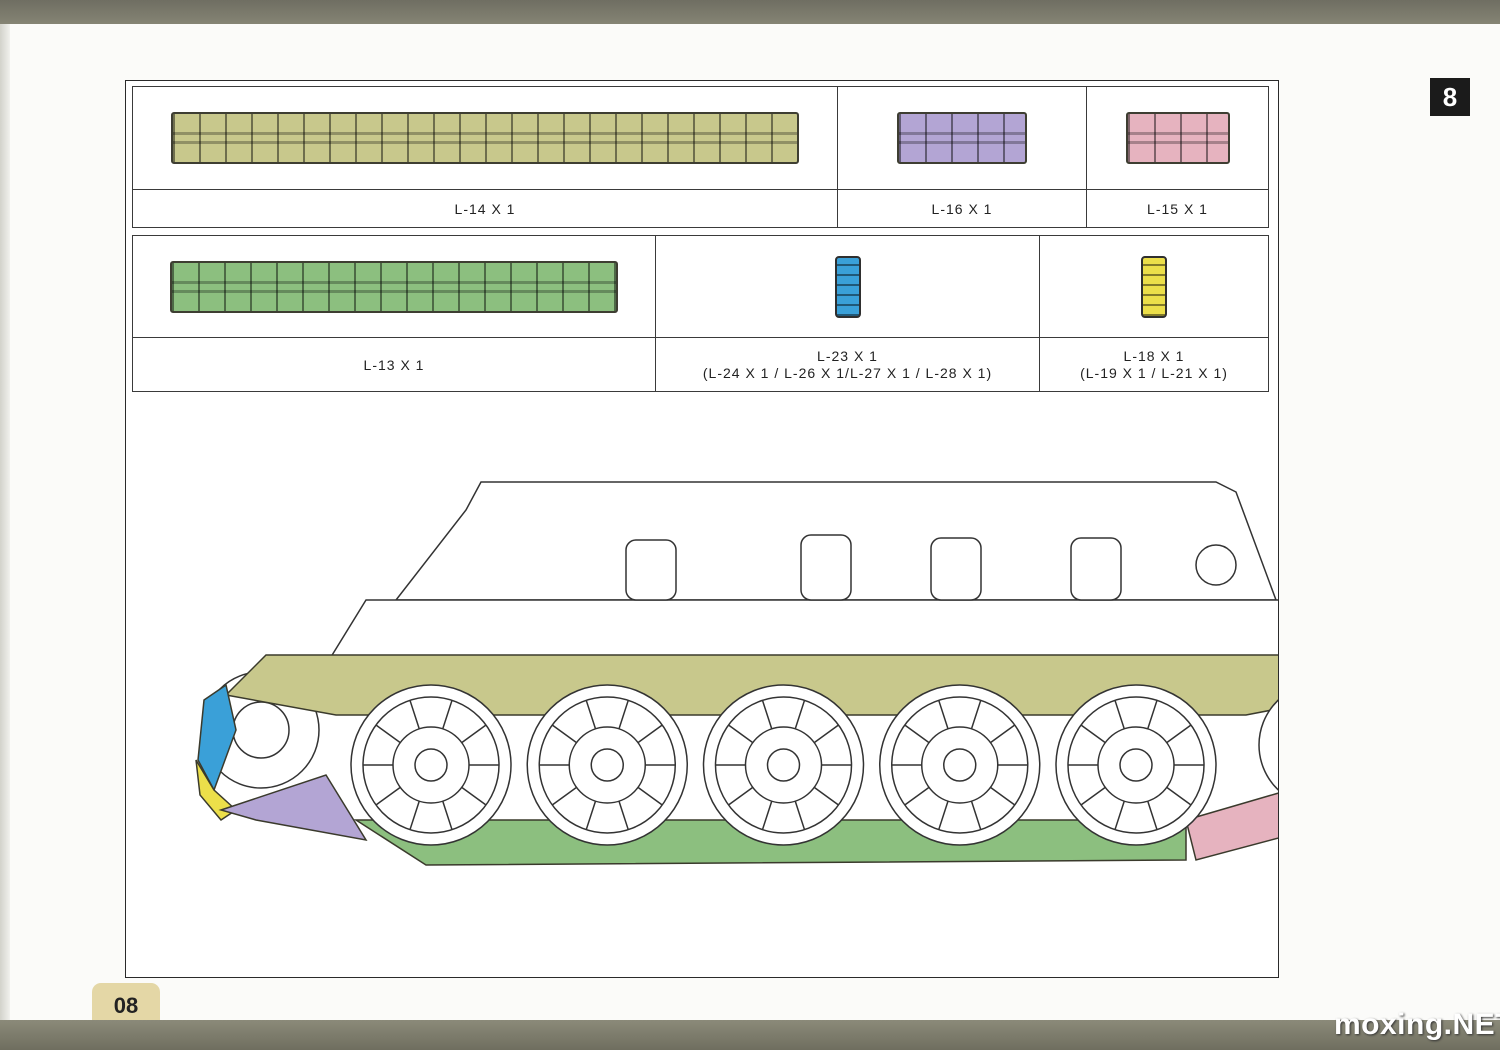 The image size is (1500, 1050). I want to click on track-segment-l13, so click(394, 286).